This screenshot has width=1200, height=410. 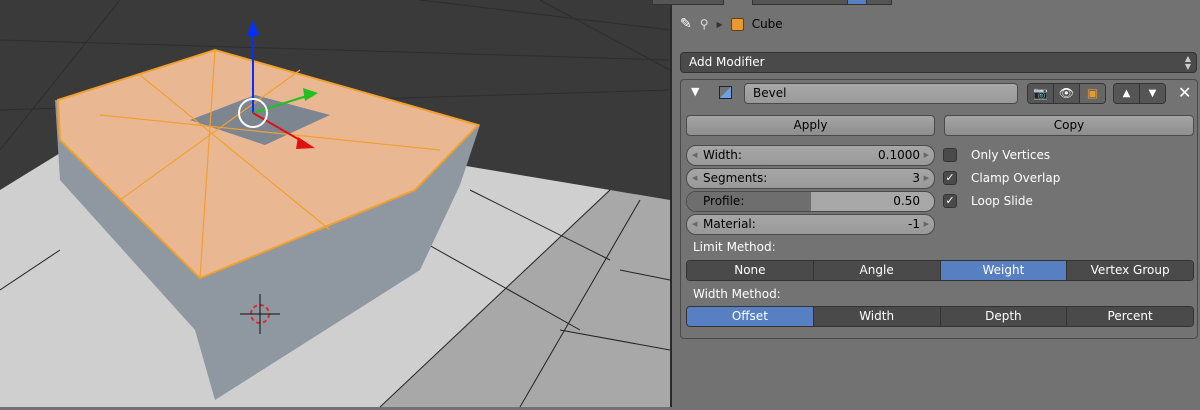 What do you see at coordinates (950, 201) in the screenshot?
I see `loop-slide-checkbox: ✓` at bounding box center [950, 201].